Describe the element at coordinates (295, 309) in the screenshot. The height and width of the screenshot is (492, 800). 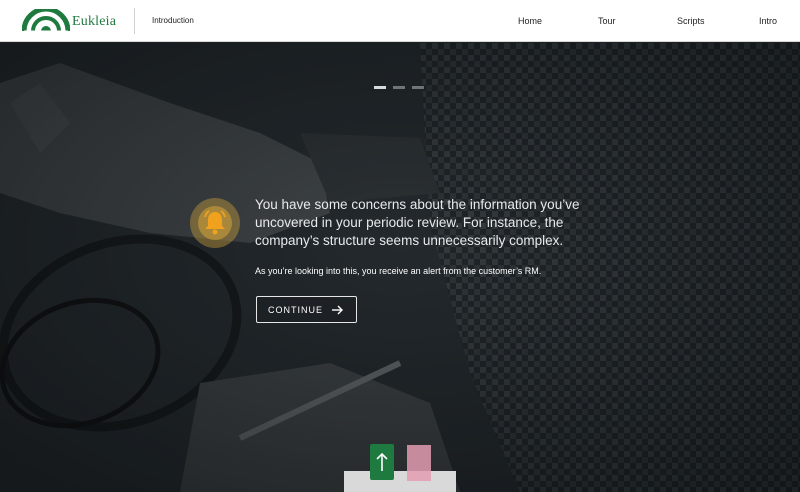
I see `continue-label: CONTINUE` at that location.